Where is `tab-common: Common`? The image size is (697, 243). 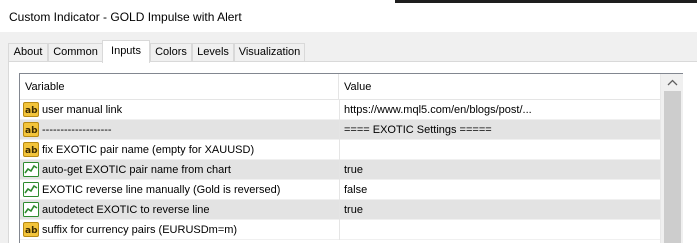 tab-common: Common is located at coordinates (75, 52).